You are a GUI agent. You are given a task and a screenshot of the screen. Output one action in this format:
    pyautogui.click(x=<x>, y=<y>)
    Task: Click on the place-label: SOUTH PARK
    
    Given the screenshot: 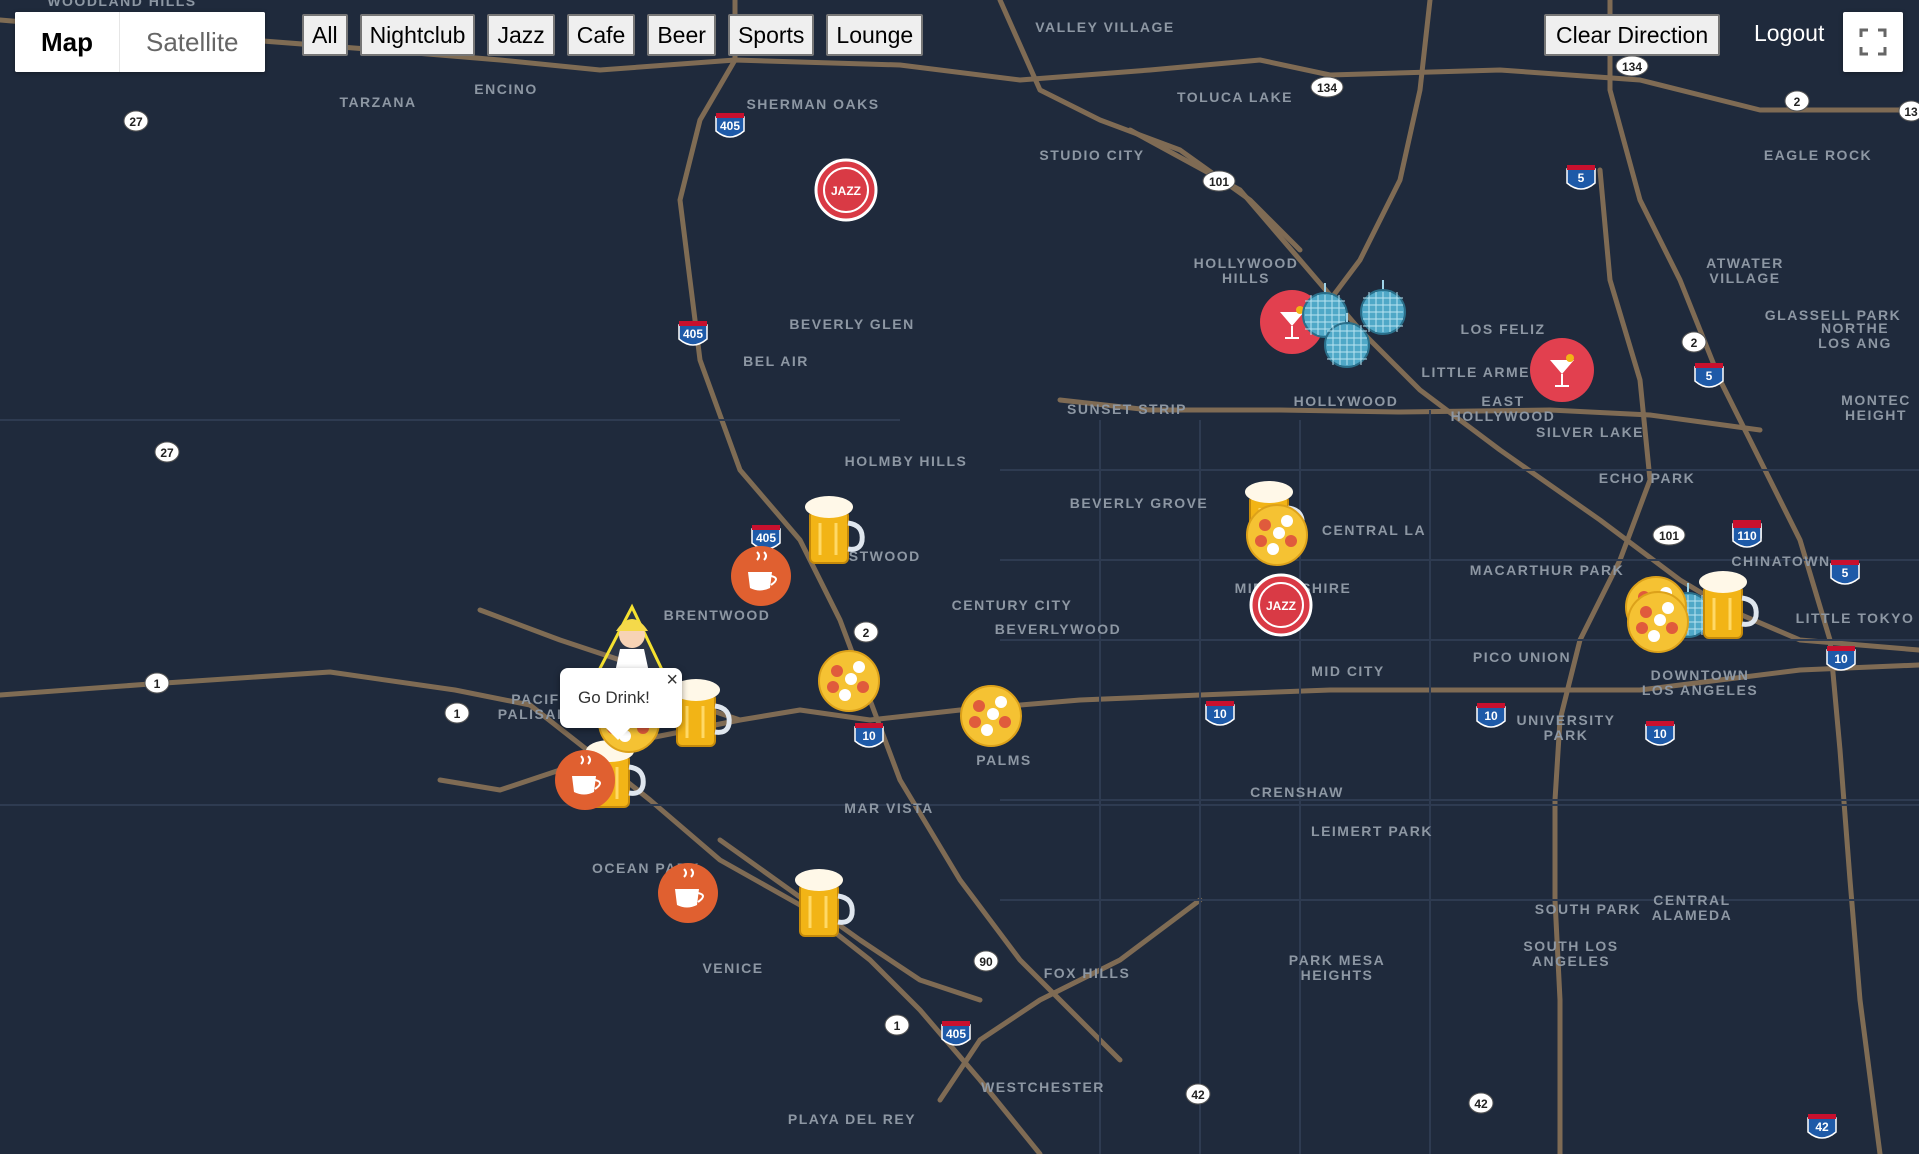 What is the action you would take?
    pyautogui.click(x=1588, y=909)
    